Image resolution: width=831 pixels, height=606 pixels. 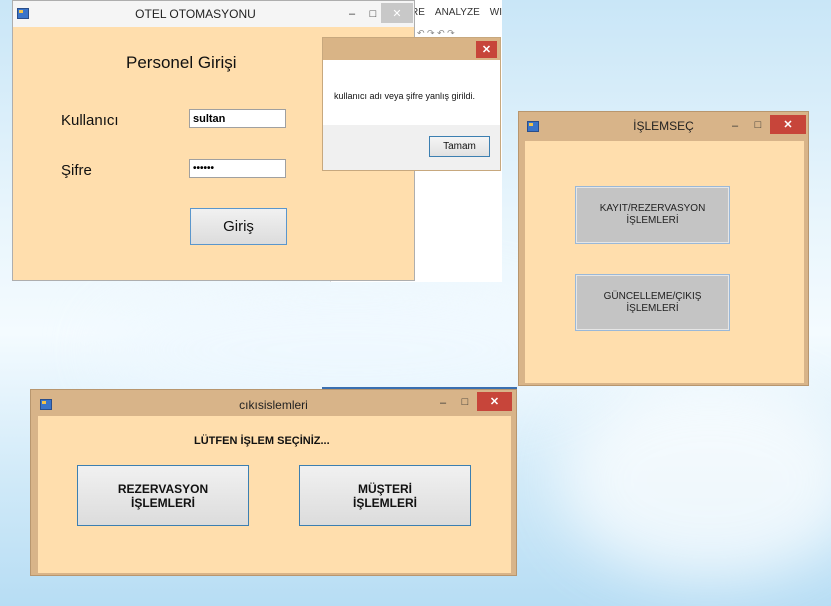 I want to click on message-text: kullanıcı adı veya şifre yanlış girildi., so click(x=405, y=96).